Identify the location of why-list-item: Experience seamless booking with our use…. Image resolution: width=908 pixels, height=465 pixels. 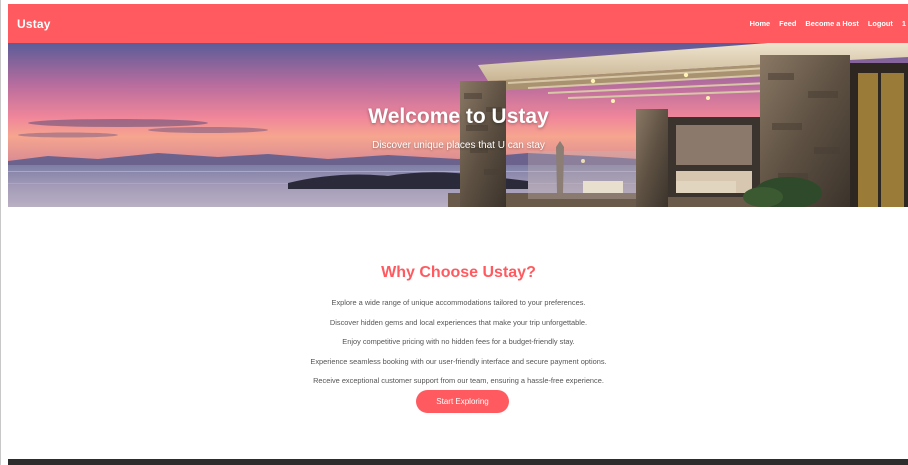
(458, 361).